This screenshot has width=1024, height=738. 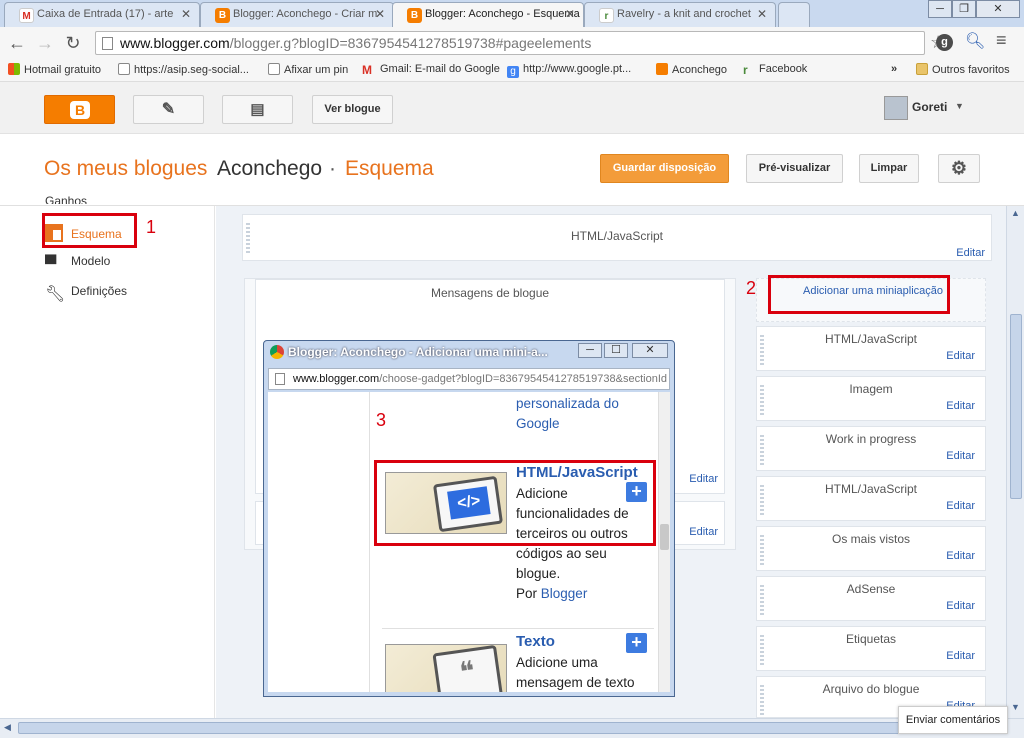 I want to click on gadget-label: Work in progress, so click(x=871, y=439).